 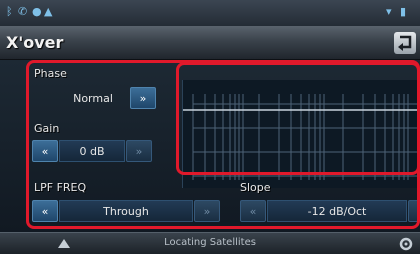 What do you see at coordinates (389, 11) in the screenshot?
I see `signal-icon: ▾` at bounding box center [389, 11].